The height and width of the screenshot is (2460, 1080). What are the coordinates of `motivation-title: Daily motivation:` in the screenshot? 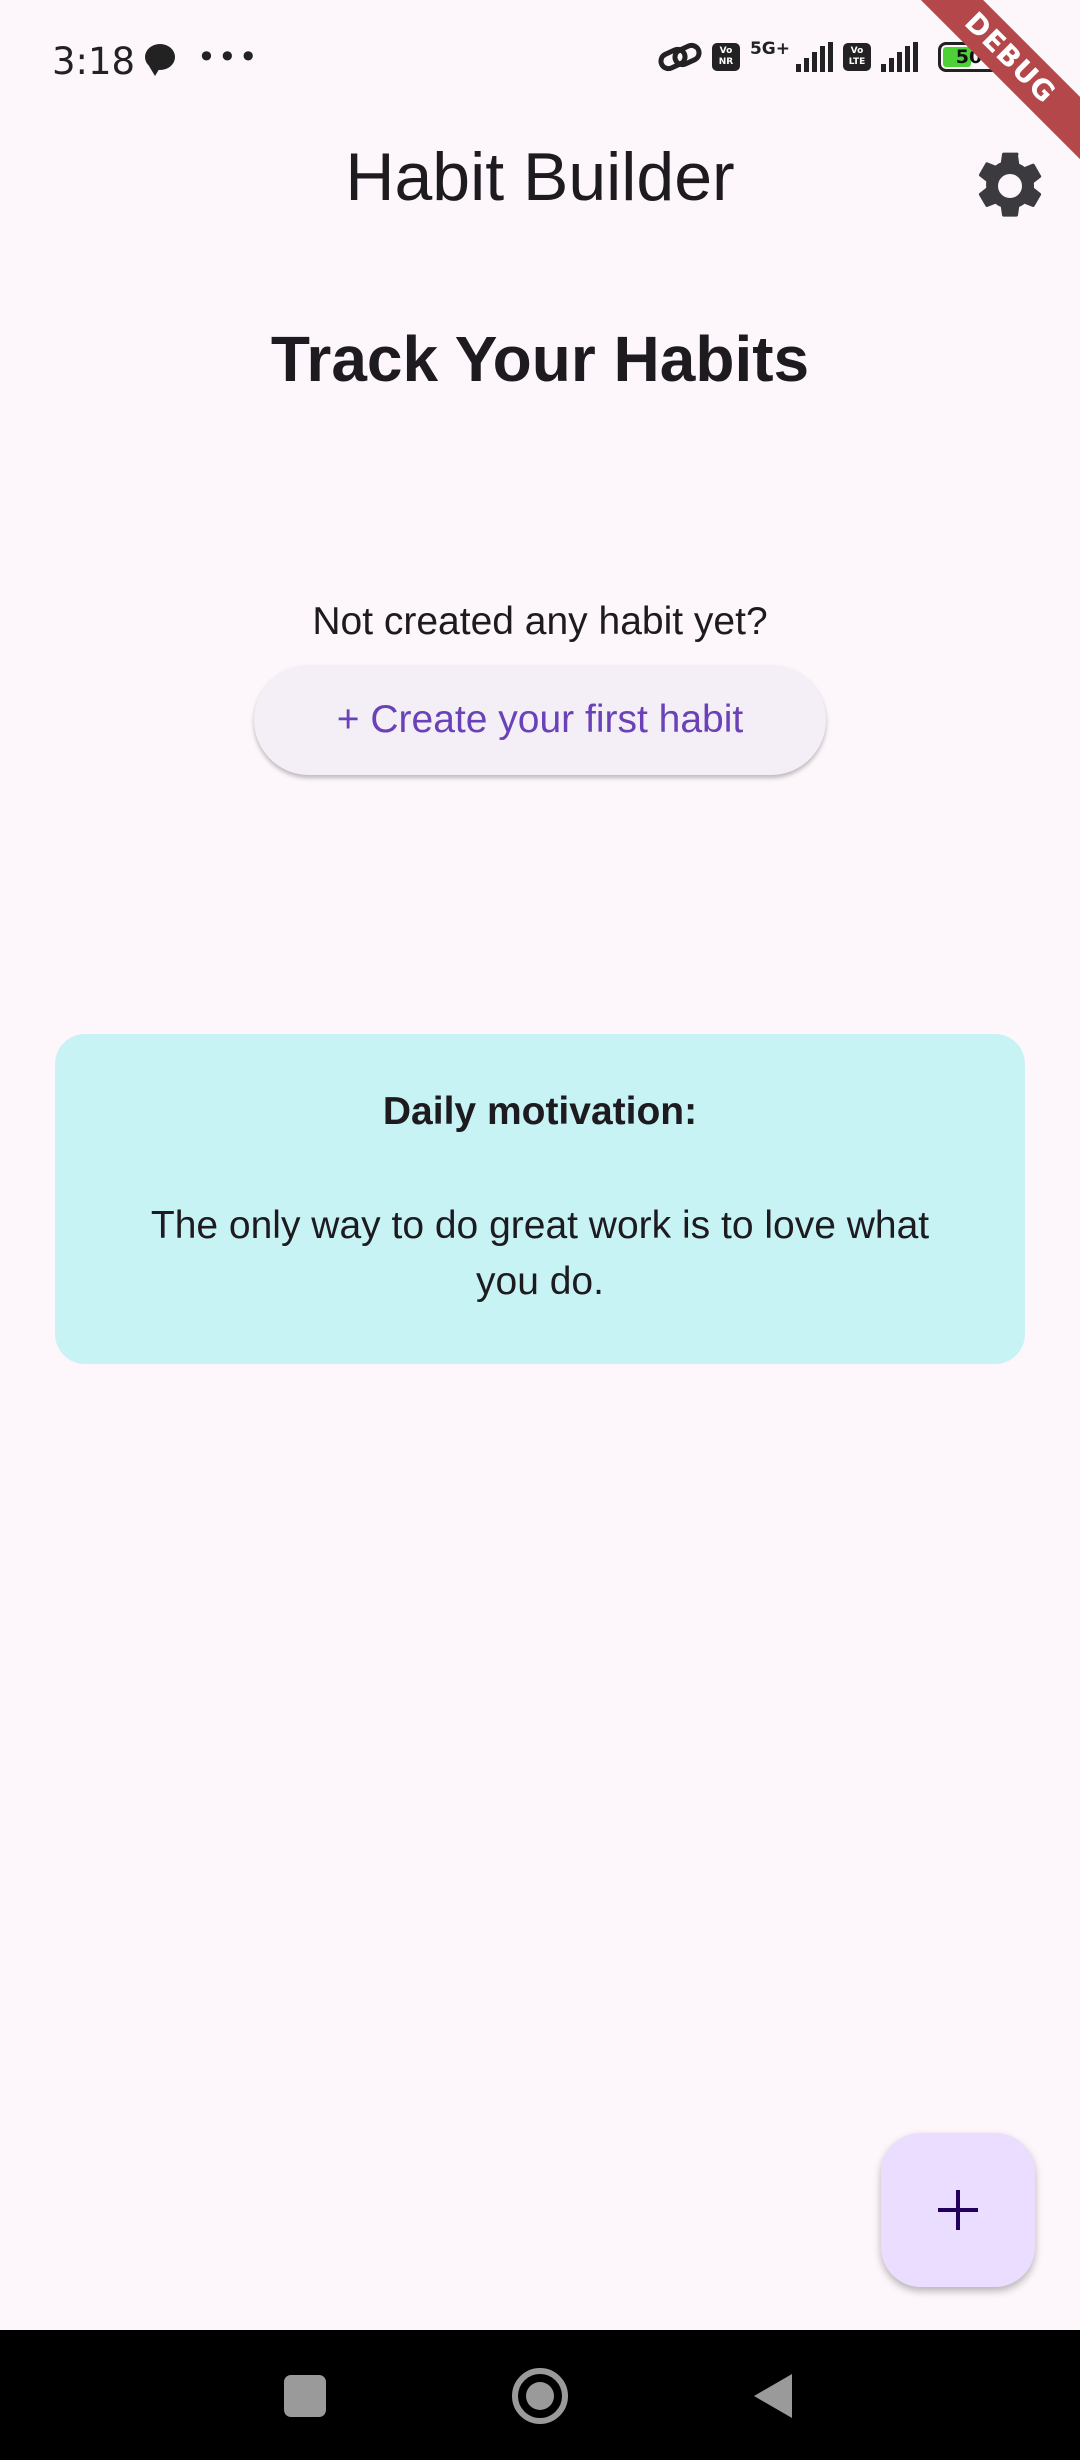 It's located at (540, 1111).